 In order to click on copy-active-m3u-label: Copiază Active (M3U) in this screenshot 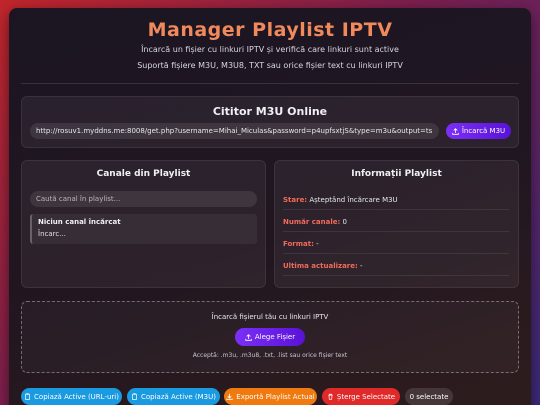, I will do `click(178, 396)`.